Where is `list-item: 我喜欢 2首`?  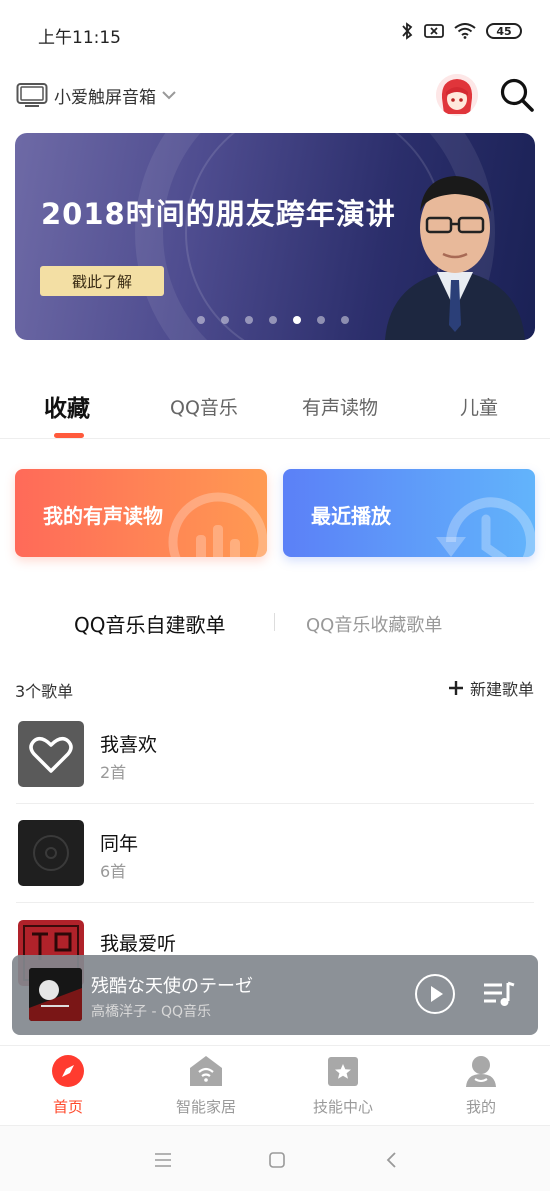 list-item: 我喜欢 2首 is located at coordinates (275, 771).